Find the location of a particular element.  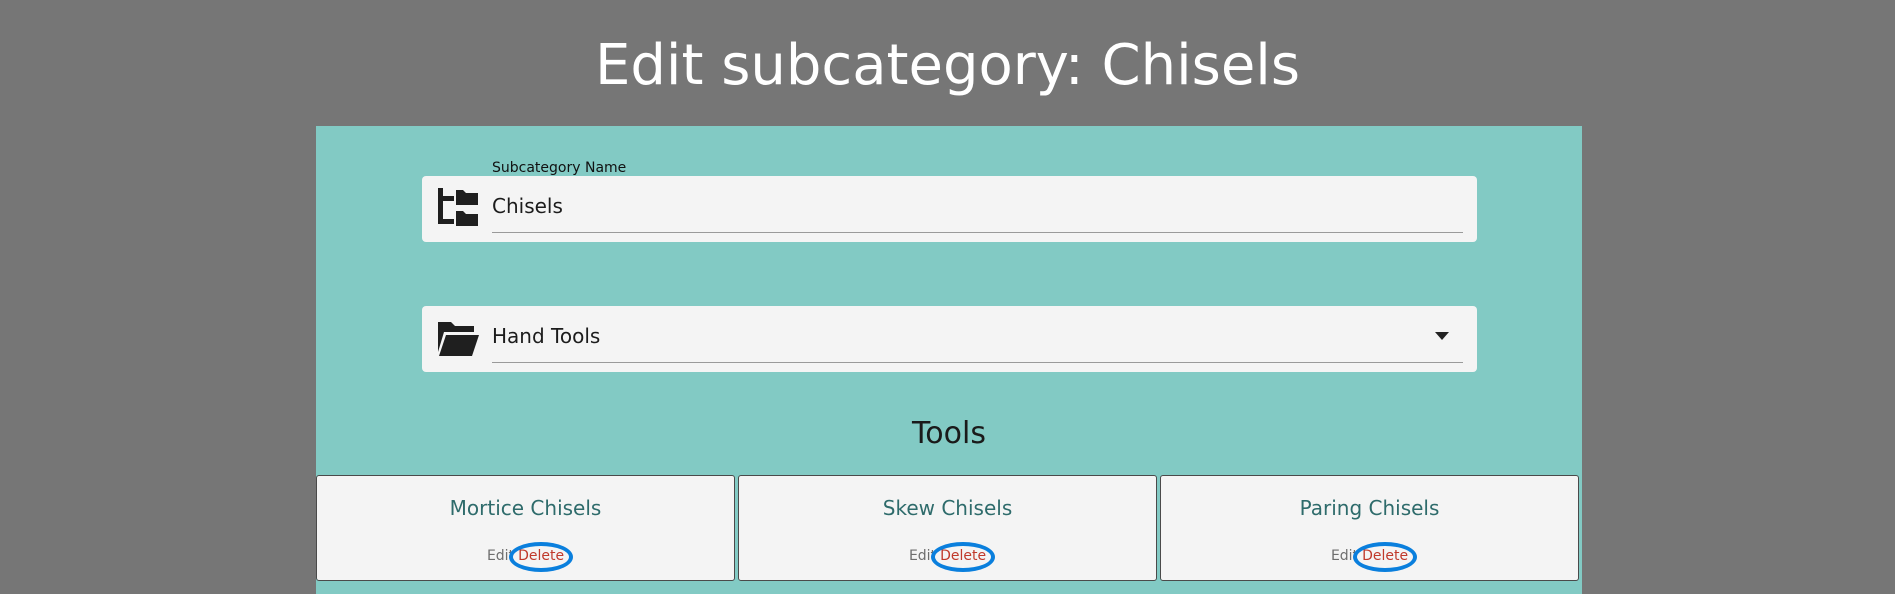

folder-open-icon is located at coordinates (458, 339).